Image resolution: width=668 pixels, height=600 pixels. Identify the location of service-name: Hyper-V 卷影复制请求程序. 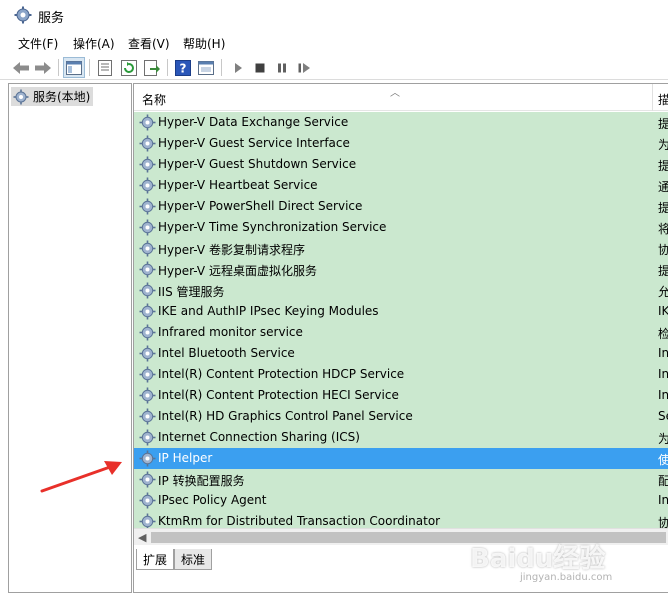
(231, 250).